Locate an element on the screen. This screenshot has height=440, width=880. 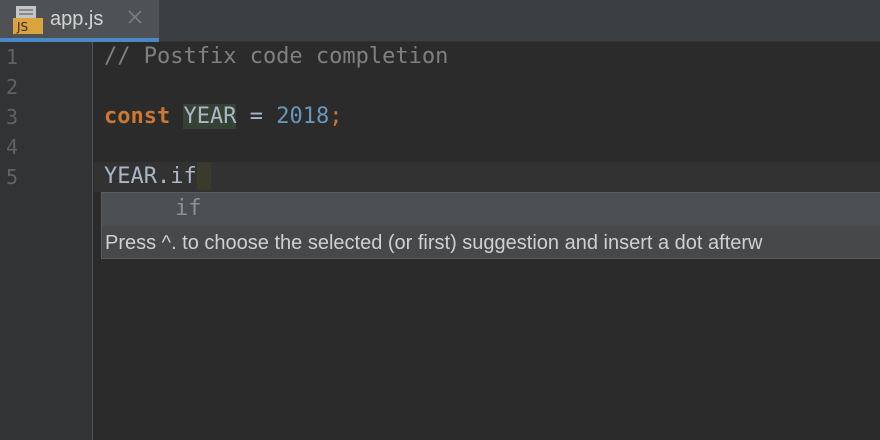
completion-item-label: if is located at coordinates (188, 208).